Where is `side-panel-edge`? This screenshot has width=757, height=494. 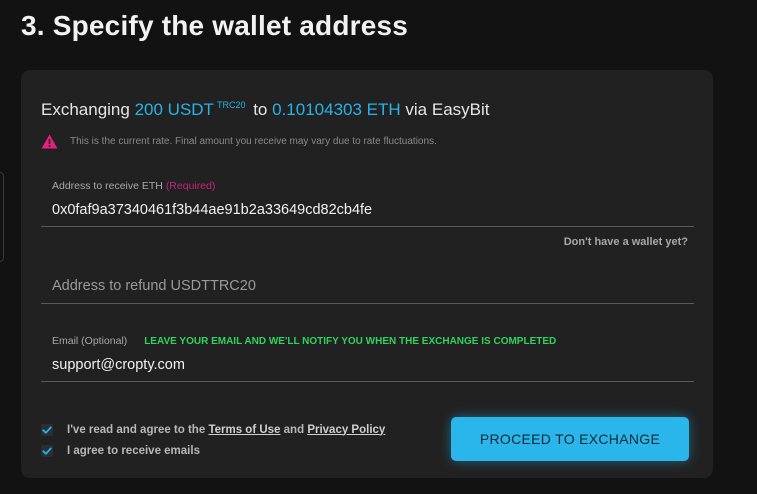
side-panel-edge is located at coordinates (2, 217).